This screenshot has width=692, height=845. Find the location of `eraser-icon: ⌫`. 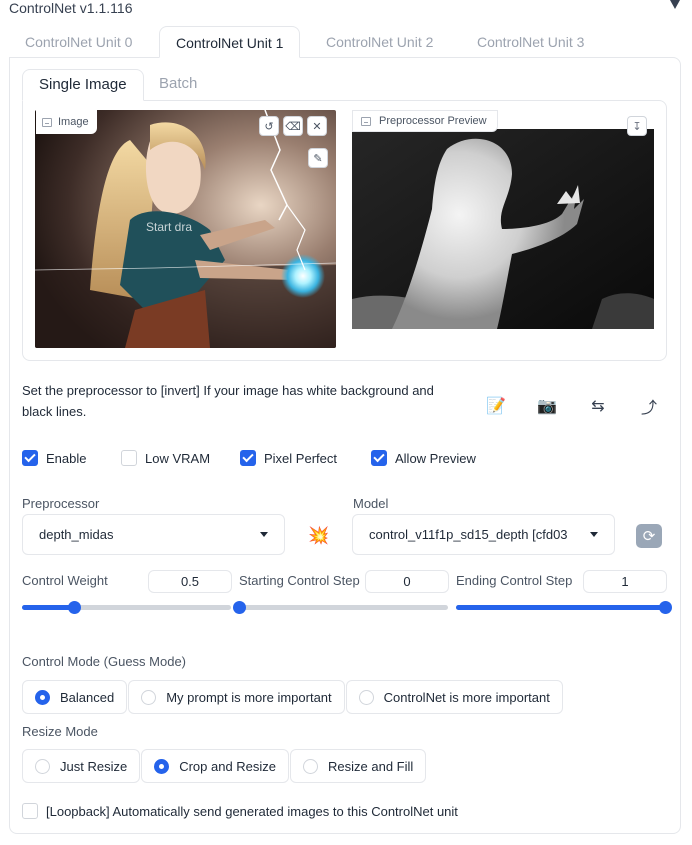

eraser-icon: ⌫ is located at coordinates (293, 126).